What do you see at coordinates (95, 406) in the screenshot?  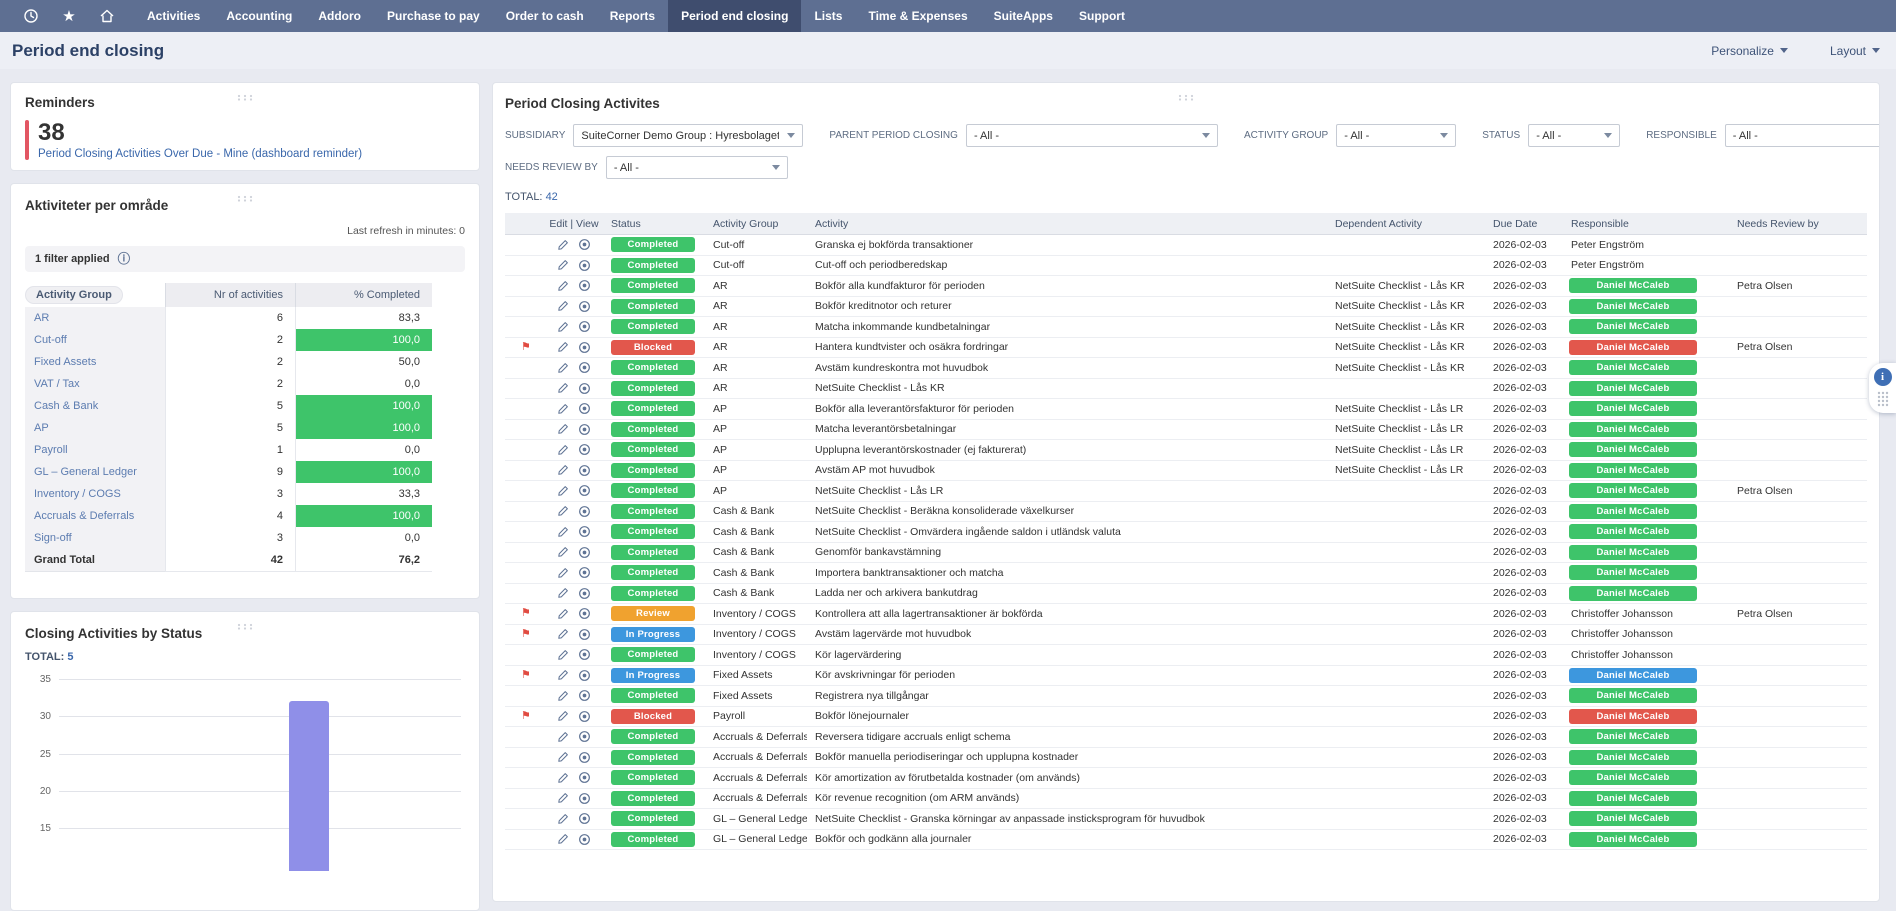 I see `activity-group-link: Cash & Bank` at bounding box center [95, 406].